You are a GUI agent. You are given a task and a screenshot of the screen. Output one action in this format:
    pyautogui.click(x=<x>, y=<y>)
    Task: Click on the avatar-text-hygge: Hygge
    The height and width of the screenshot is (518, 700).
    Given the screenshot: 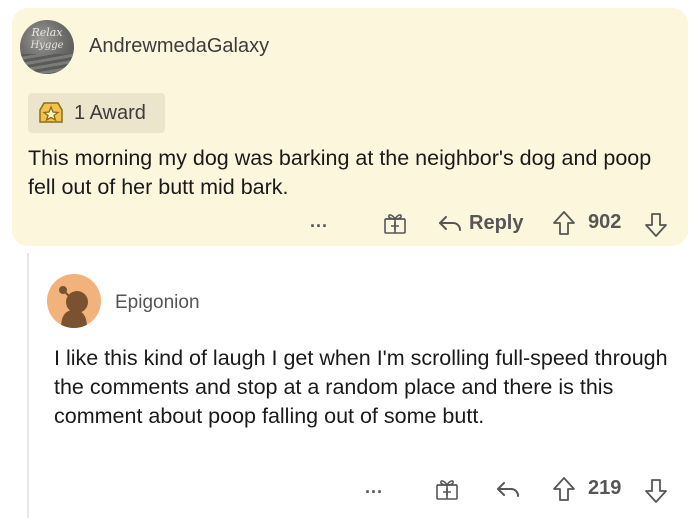 What is the action you would take?
    pyautogui.click(x=47, y=45)
    